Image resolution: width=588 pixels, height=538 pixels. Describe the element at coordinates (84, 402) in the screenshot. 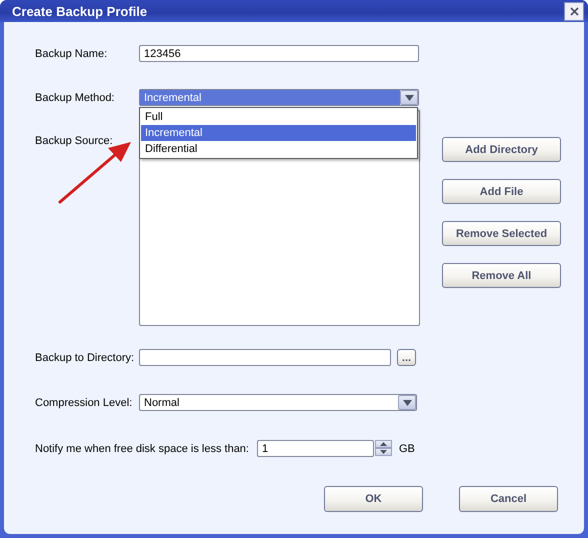

I see `field-label: Compression Level:` at that location.